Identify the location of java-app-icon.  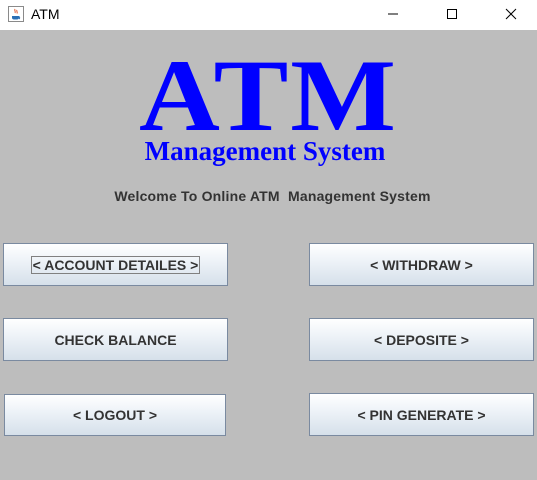
(16, 14).